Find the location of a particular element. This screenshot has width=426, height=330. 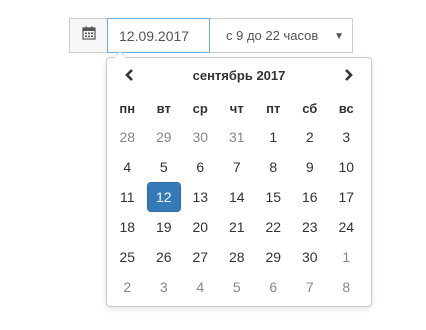

day-number: 15 is located at coordinates (273, 197).